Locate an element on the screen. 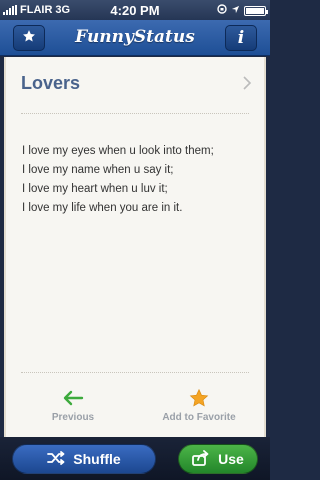 The image size is (320, 480). add-to-favorite-button: Add to Favorite is located at coordinates (199, 405).